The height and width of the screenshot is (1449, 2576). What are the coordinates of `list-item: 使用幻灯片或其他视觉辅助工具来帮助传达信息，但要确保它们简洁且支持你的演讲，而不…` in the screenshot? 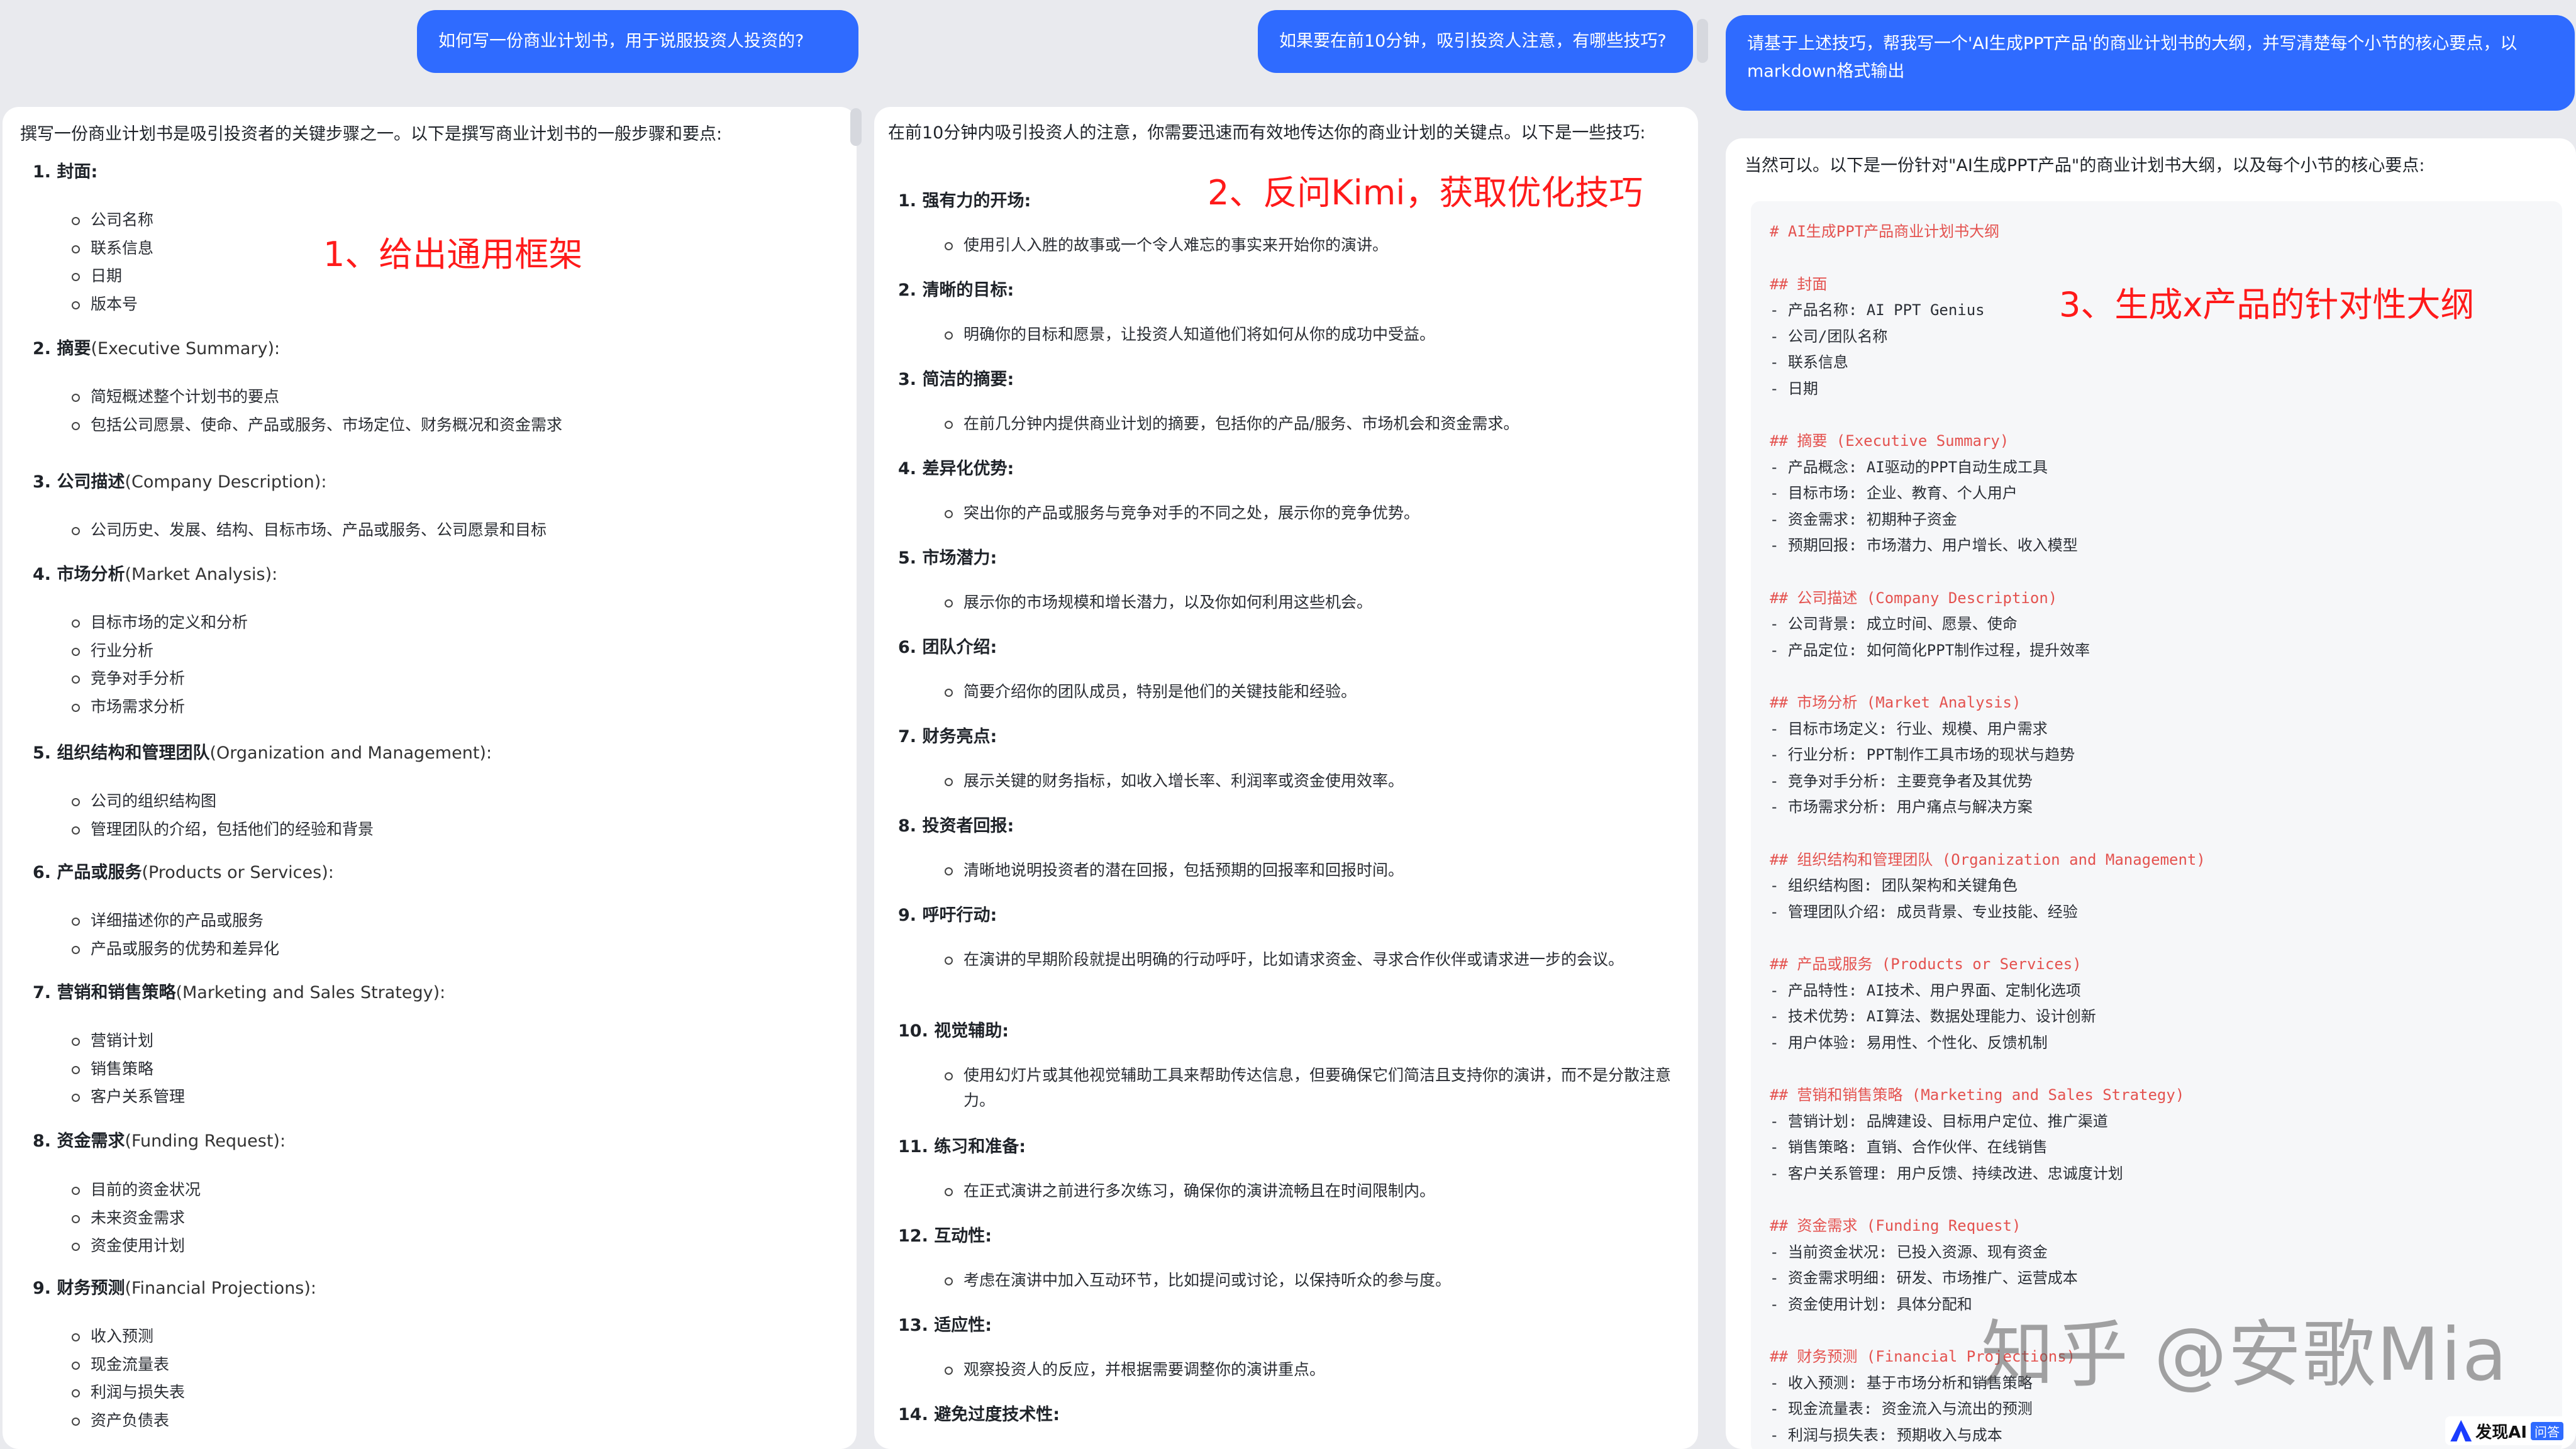 It's located at (1312, 1088).